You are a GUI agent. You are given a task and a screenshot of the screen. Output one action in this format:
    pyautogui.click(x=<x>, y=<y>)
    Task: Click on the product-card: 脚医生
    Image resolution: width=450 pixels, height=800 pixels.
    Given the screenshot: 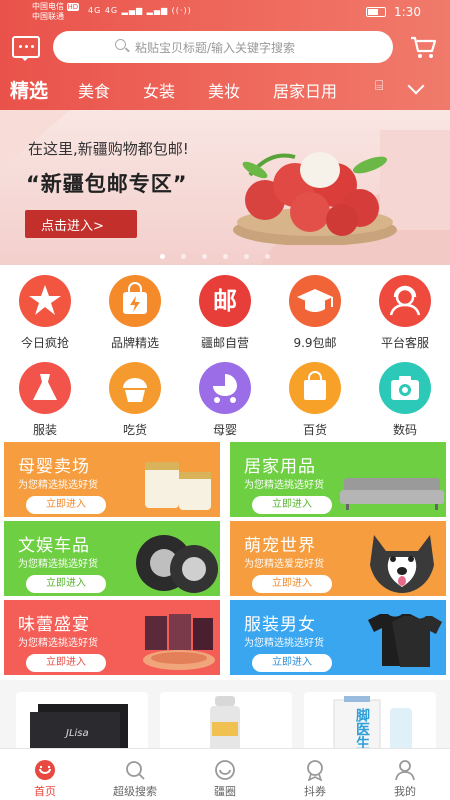 What is the action you would take?
    pyautogui.click(x=370, y=722)
    